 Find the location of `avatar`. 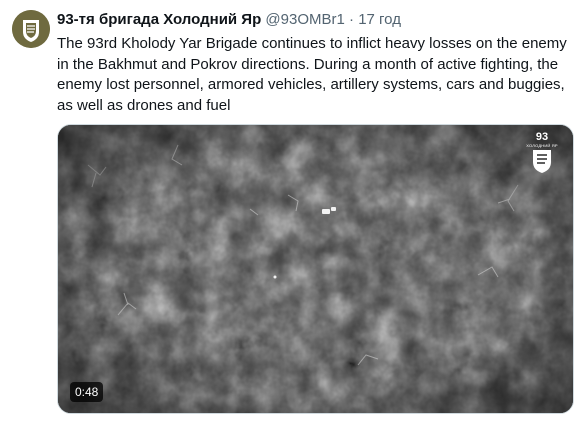

avatar is located at coordinates (31, 29).